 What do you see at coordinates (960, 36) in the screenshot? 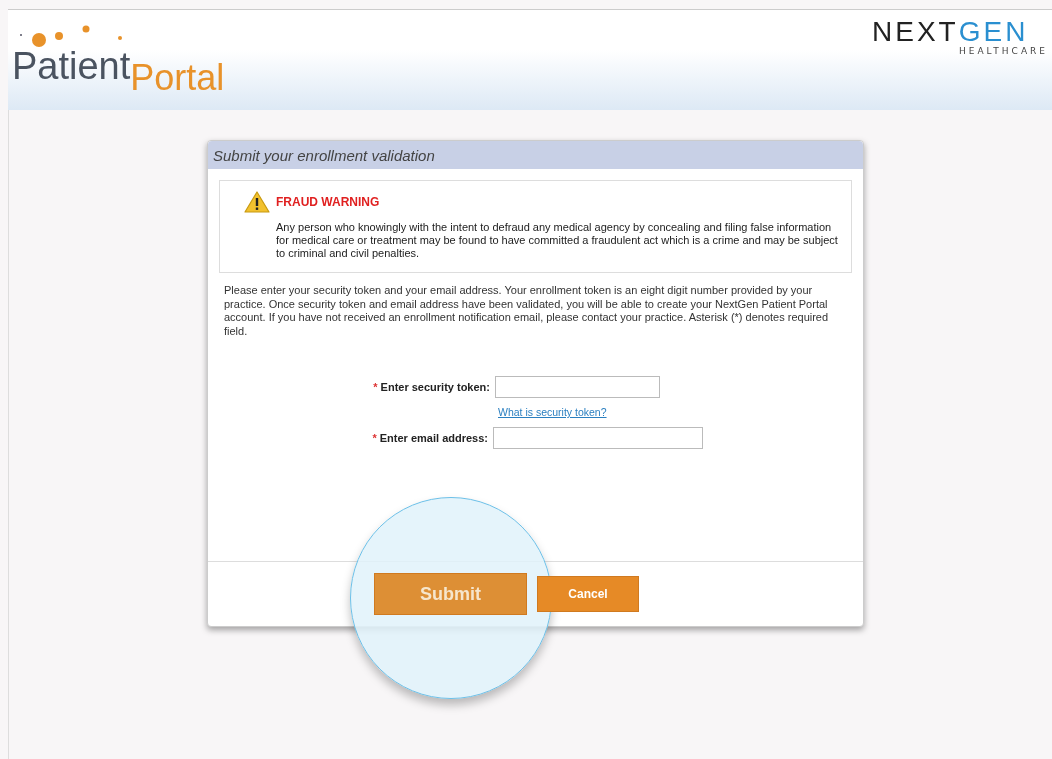
I see `nextgen-logo: NEXTGEN HEALTHCARE` at bounding box center [960, 36].